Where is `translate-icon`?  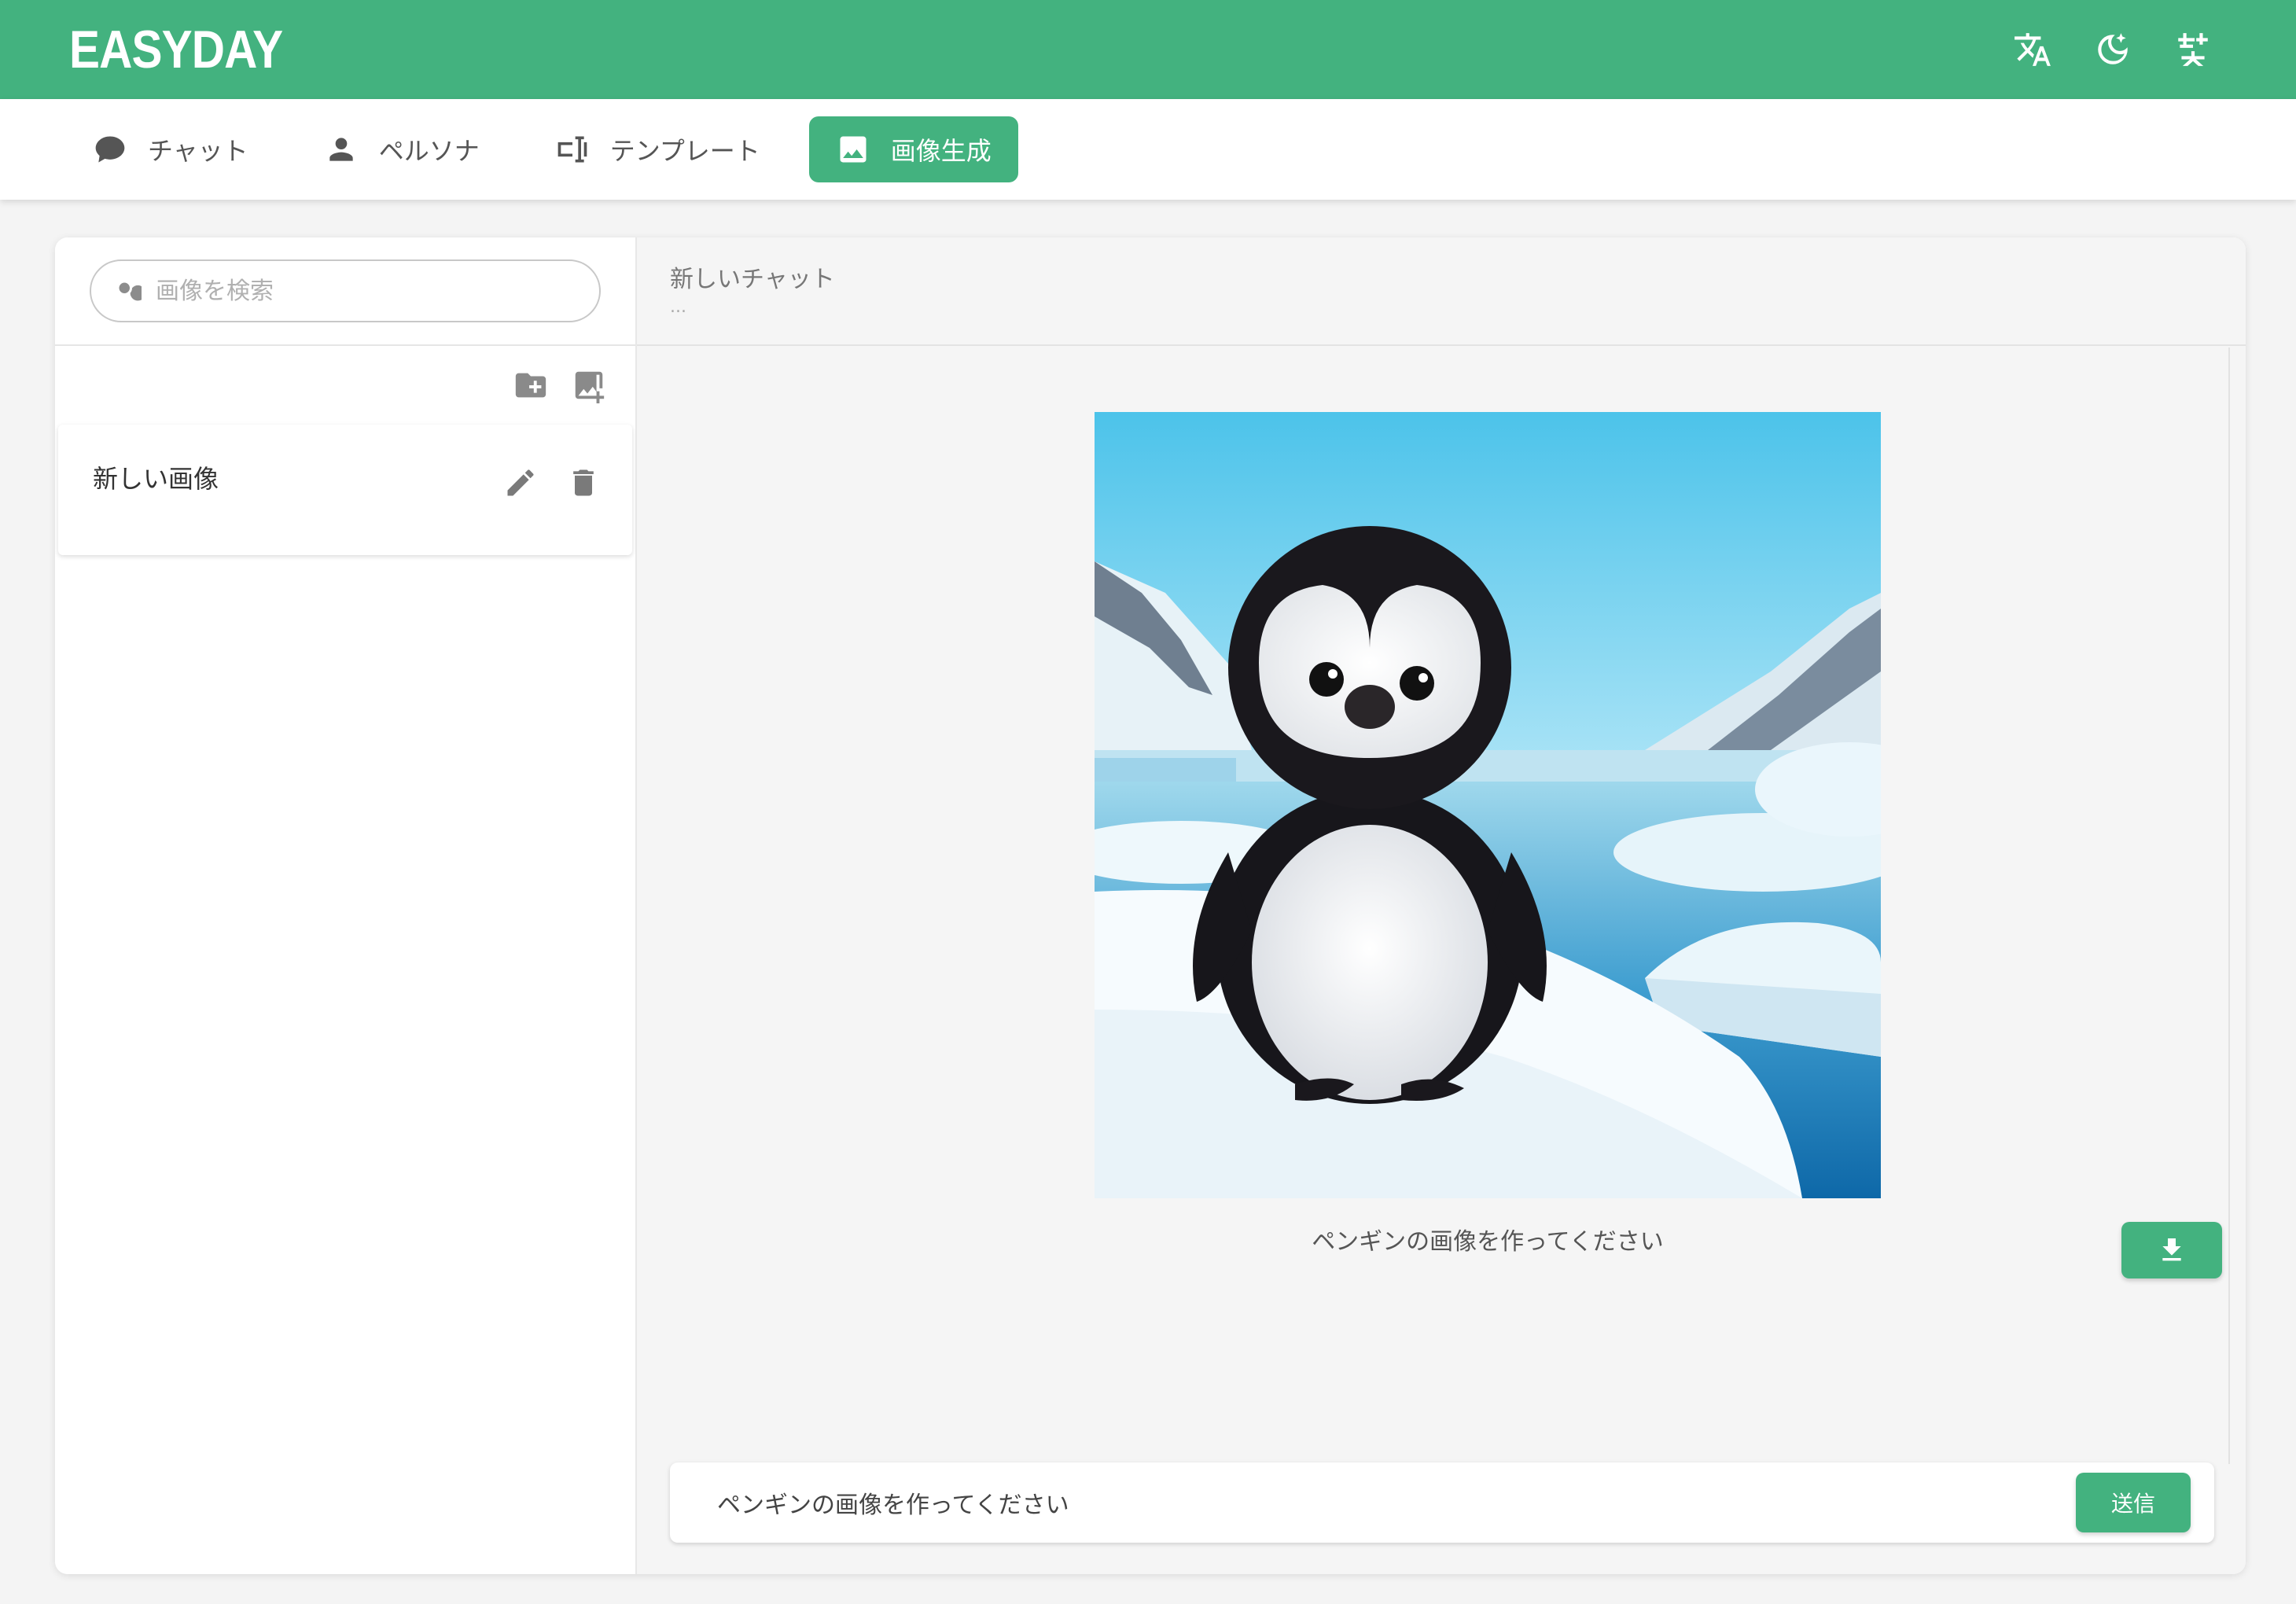 translate-icon is located at coordinates (2033, 49).